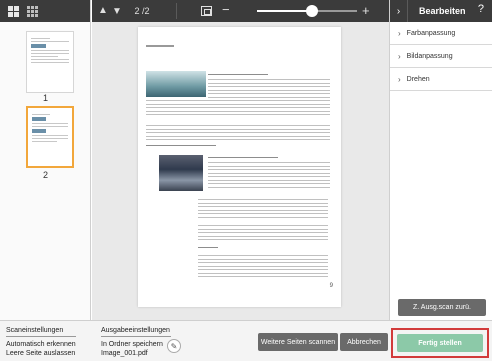 Image resolution: width=492 pixels, height=361 pixels. Describe the element at coordinates (103, 10) in the screenshot. I see `previous-page-icon: ▲` at that location.